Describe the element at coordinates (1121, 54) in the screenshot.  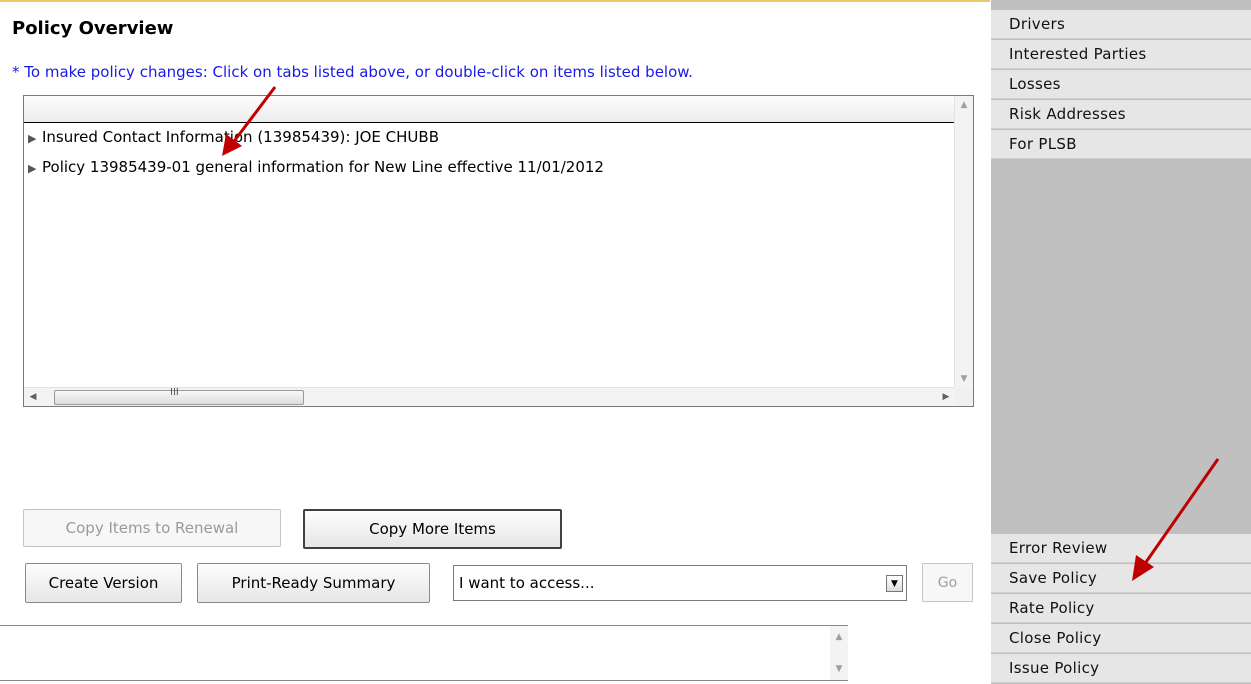
I see `sidebar-item-interested-parties: Interested Parties` at that location.